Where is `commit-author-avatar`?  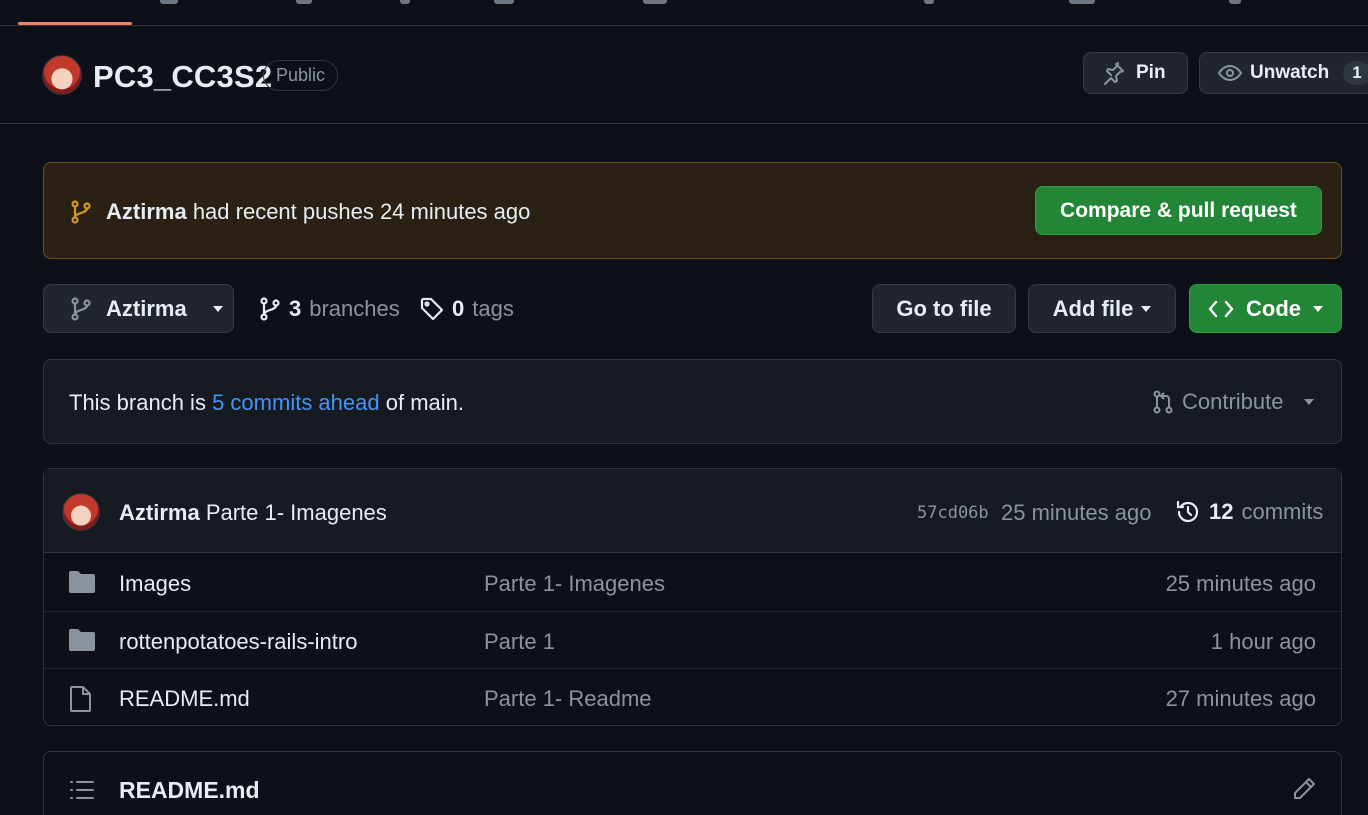
commit-author-avatar is located at coordinates (81, 512).